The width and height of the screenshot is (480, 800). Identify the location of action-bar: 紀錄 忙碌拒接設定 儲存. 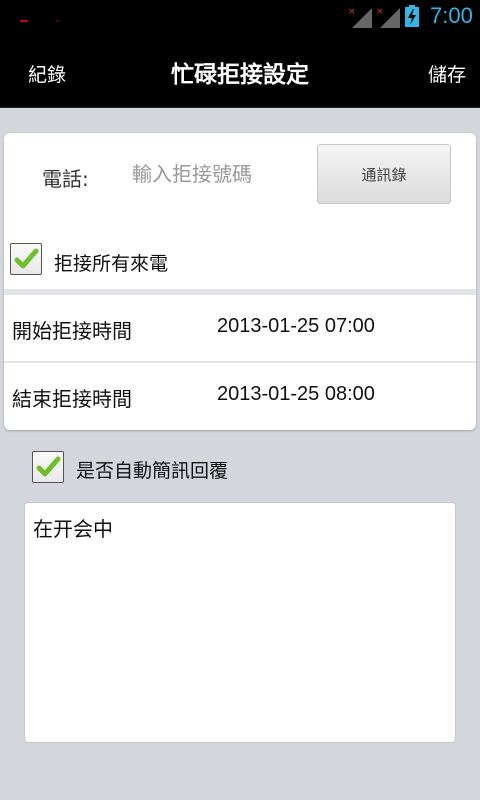
(240, 70).